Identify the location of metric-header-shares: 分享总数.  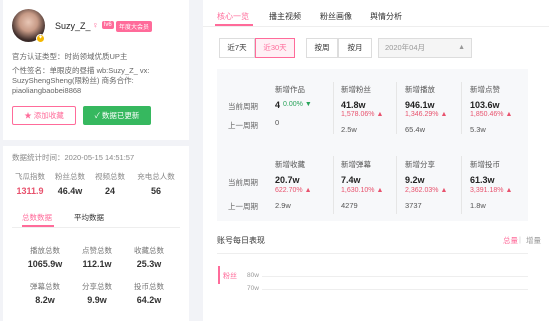
(97, 286).